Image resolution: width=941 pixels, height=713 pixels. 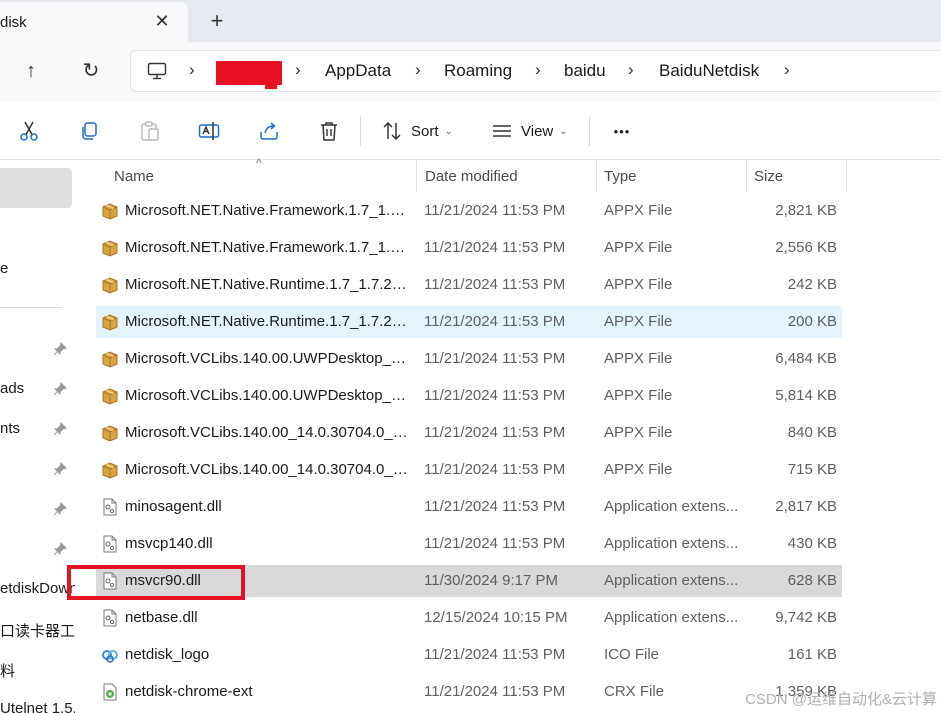 I want to click on column-header-date-modified: Date modified, so click(x=471, y=176).